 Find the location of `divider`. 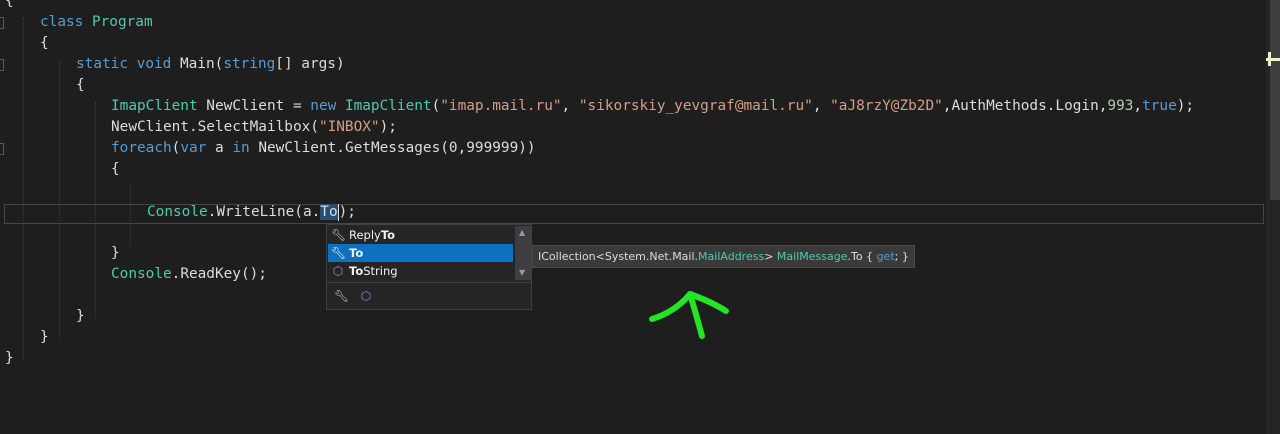

divider is located at coordinates (429, 282).